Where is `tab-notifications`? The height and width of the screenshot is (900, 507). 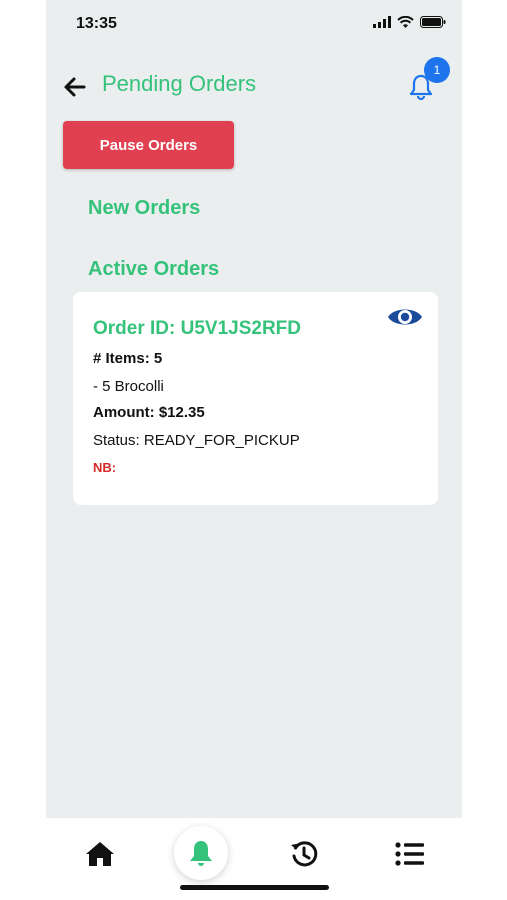
tab-notifications is located at coordinates (201, 853).